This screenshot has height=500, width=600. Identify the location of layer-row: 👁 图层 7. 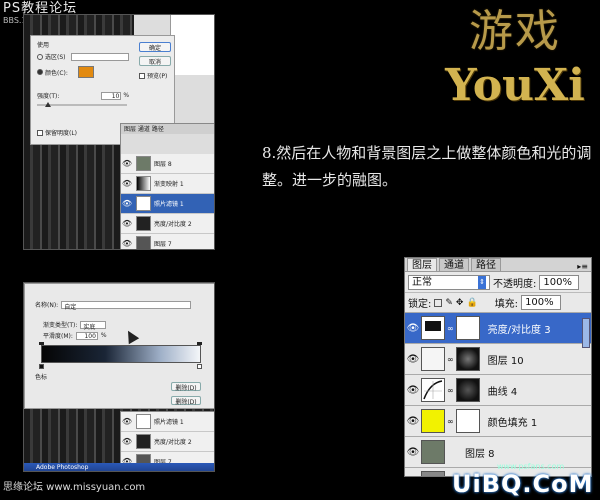
(167, 242).